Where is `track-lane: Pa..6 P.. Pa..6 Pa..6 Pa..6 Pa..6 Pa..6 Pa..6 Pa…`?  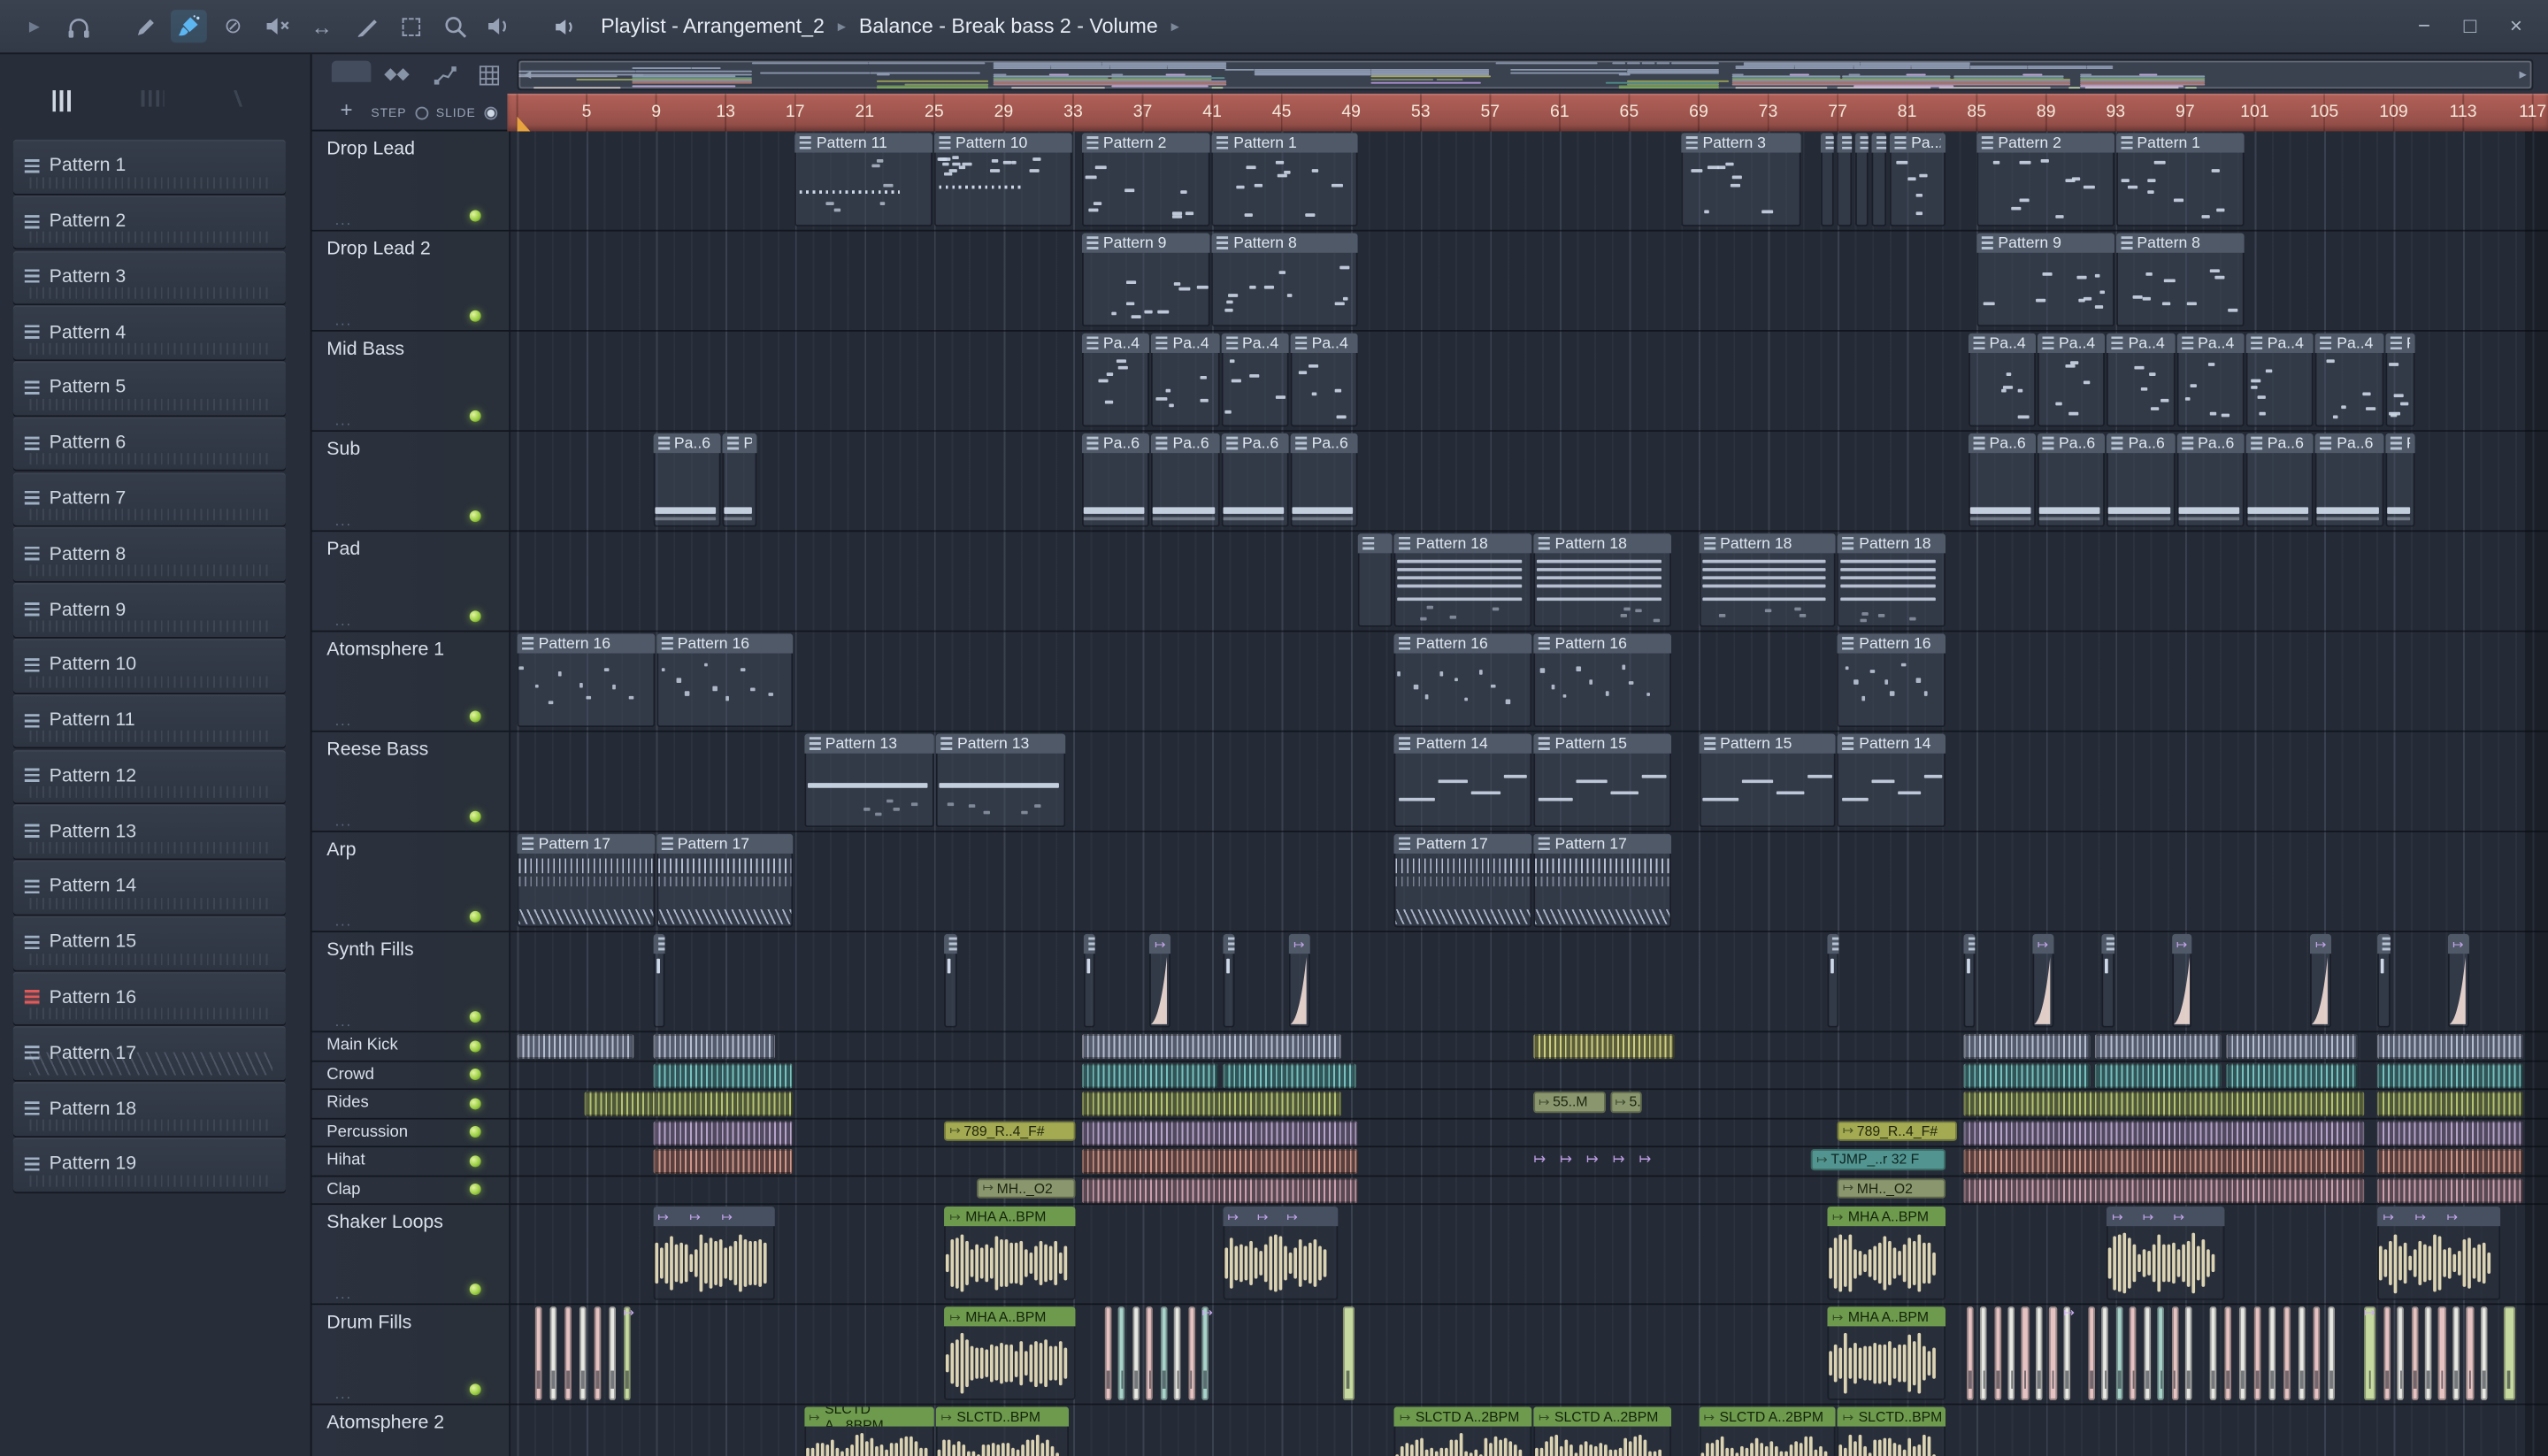 track-lane: Pa..6 P.. Pa..6 Pa..6 Pa..6 Pa..6 Pa..6 Pa..6 Pa… is located at coordinates (1533, 481).